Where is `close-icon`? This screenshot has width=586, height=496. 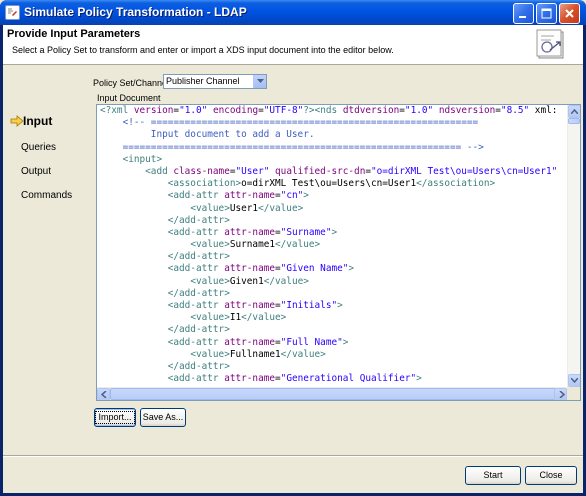
close-icon is located at coordinates (569, 13).